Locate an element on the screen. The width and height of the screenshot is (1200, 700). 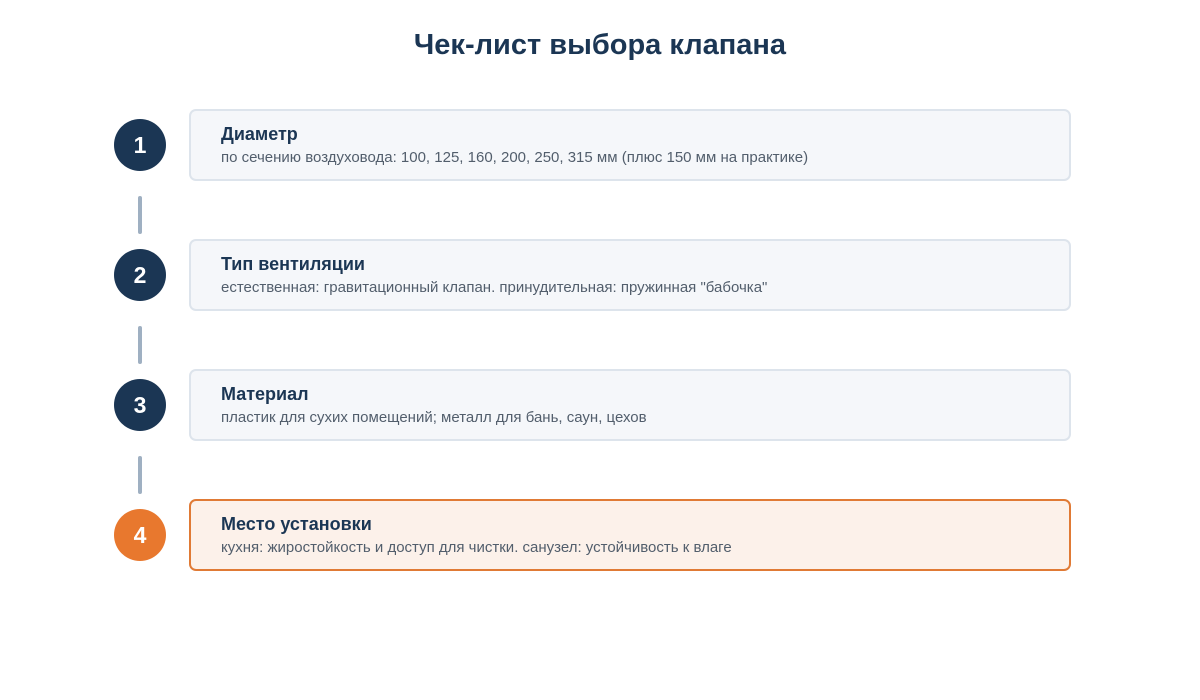
step-title: Диаметр is located at coordinates (259, 134).